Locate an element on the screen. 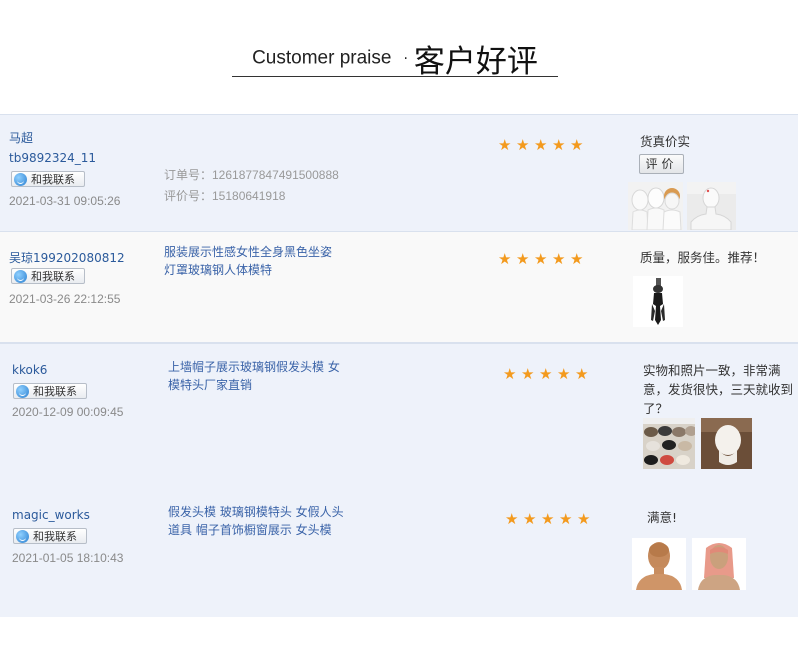 Image resolution: width=798 pixels, height=662 pixels. reviewer-id: tb9892324_11 is located at coordinates (52, 158).